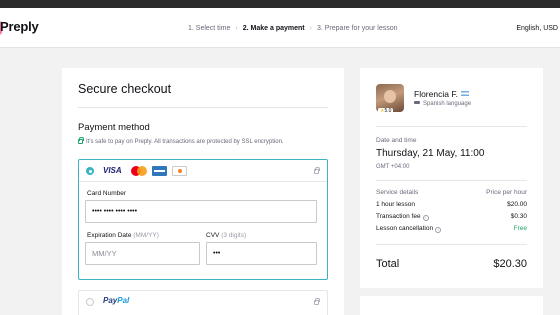  I want to click on step-1: 1. Select time, so click(209, 28).